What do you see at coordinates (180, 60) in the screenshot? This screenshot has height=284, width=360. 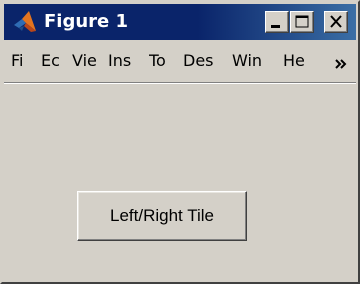 I see `menu-bar: Fi Ec Vie Ins To Des Win He` at bounding box center [180, 60].